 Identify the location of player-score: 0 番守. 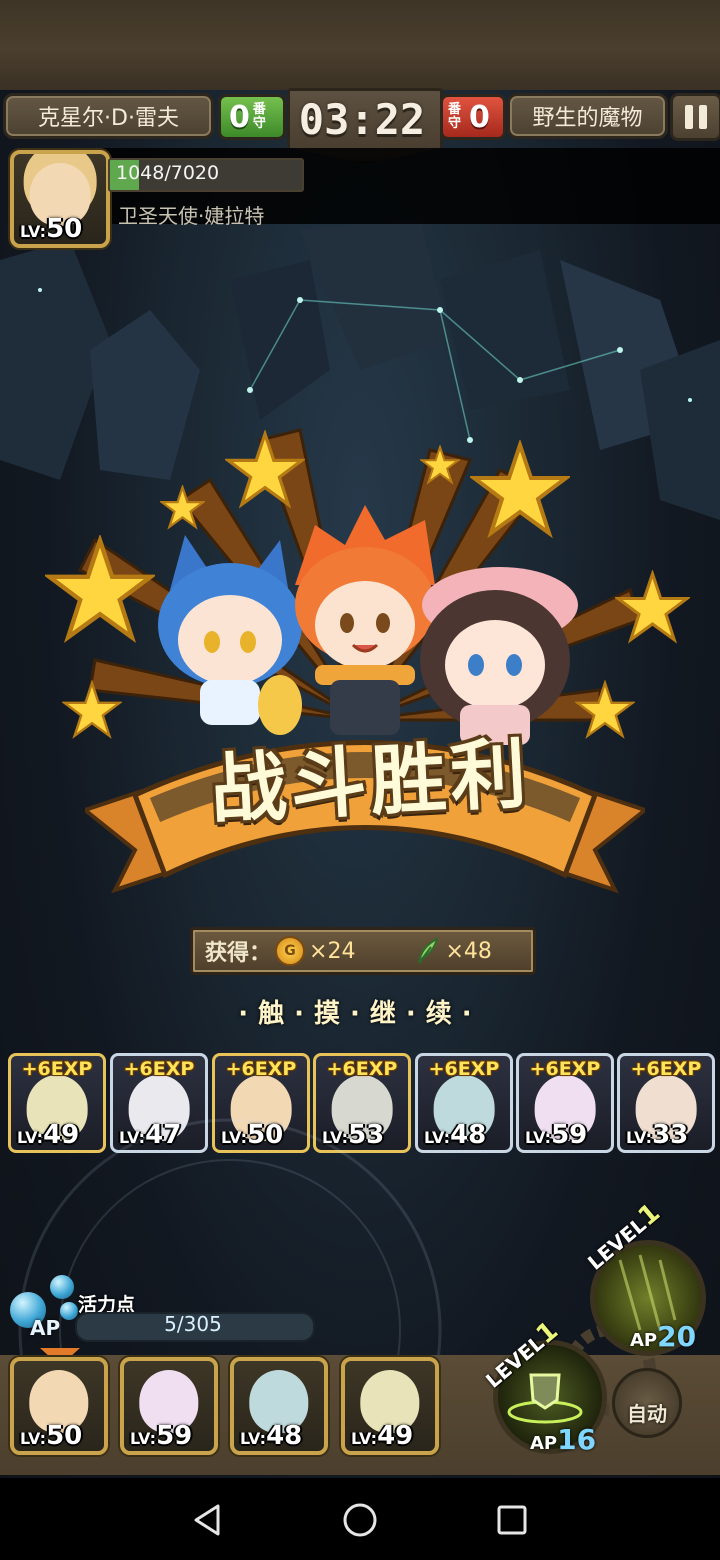
(252, 117).